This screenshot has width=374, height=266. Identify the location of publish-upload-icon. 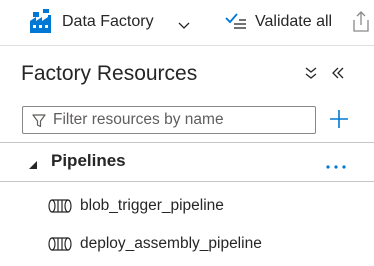
(361, 24).